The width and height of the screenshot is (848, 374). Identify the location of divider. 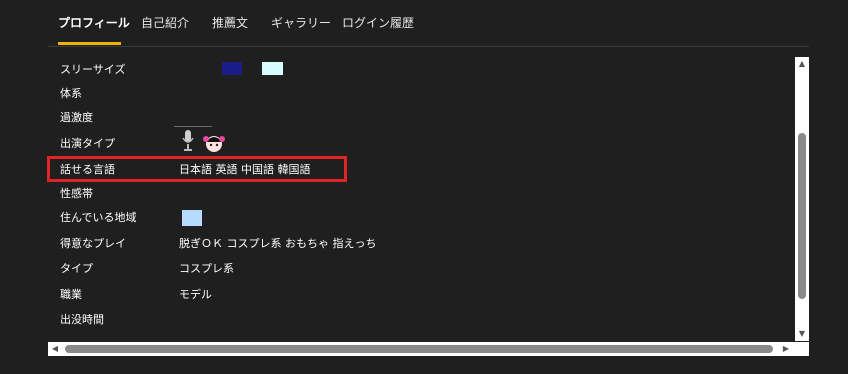
(193, 126).